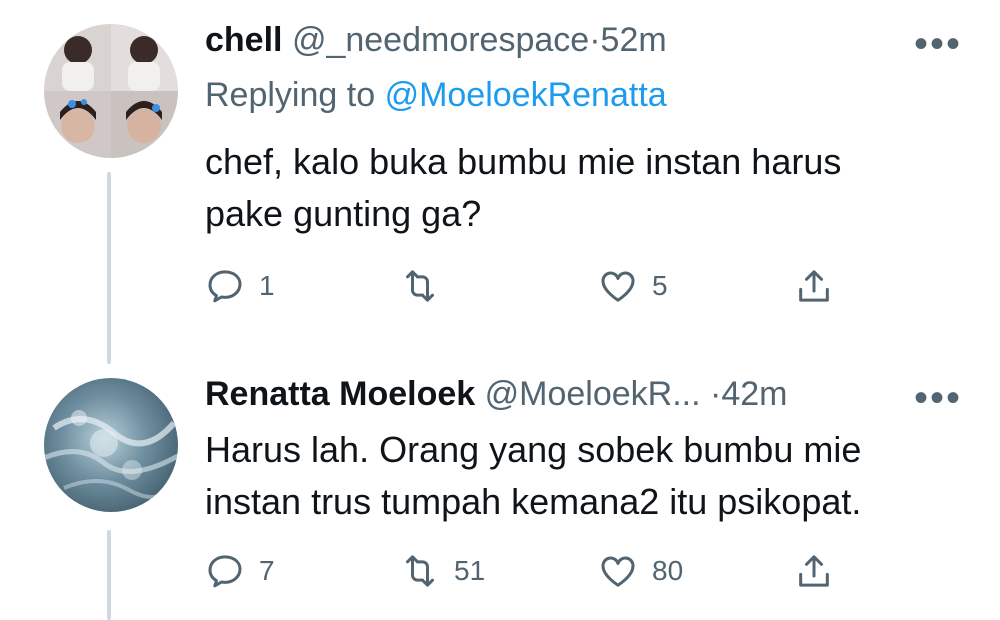  I want to click on display-name: Renatta Moeloek, so click(340, 394).